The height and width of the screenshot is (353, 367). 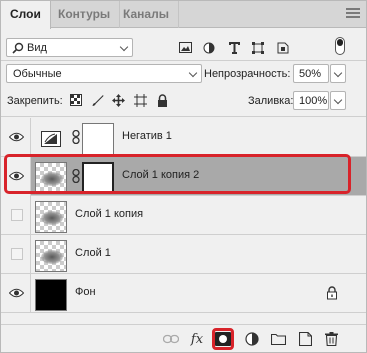 I want to click on pixel-filter-icon, so click(x=185, y=47).